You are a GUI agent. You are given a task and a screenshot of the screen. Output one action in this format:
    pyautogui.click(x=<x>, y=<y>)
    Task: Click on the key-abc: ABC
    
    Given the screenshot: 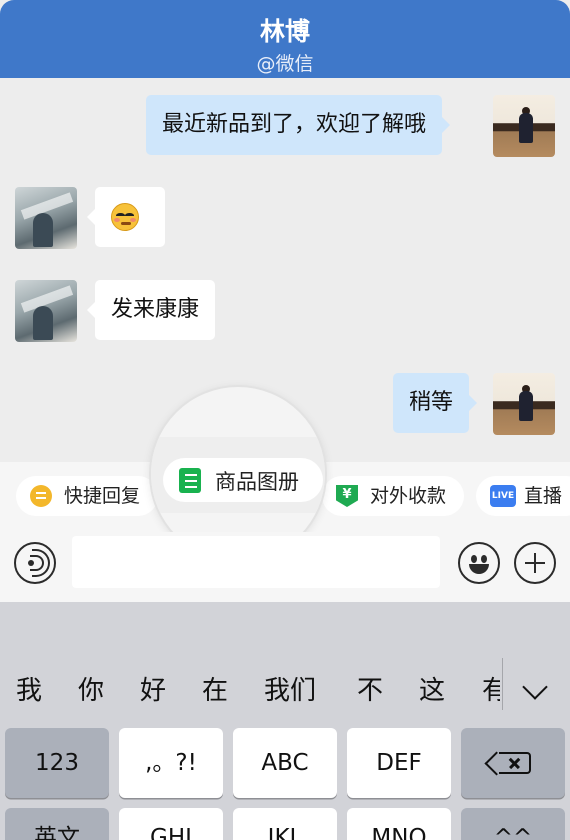 What is the action you would take?
    pyautogui.click(x=285, y=763)
    